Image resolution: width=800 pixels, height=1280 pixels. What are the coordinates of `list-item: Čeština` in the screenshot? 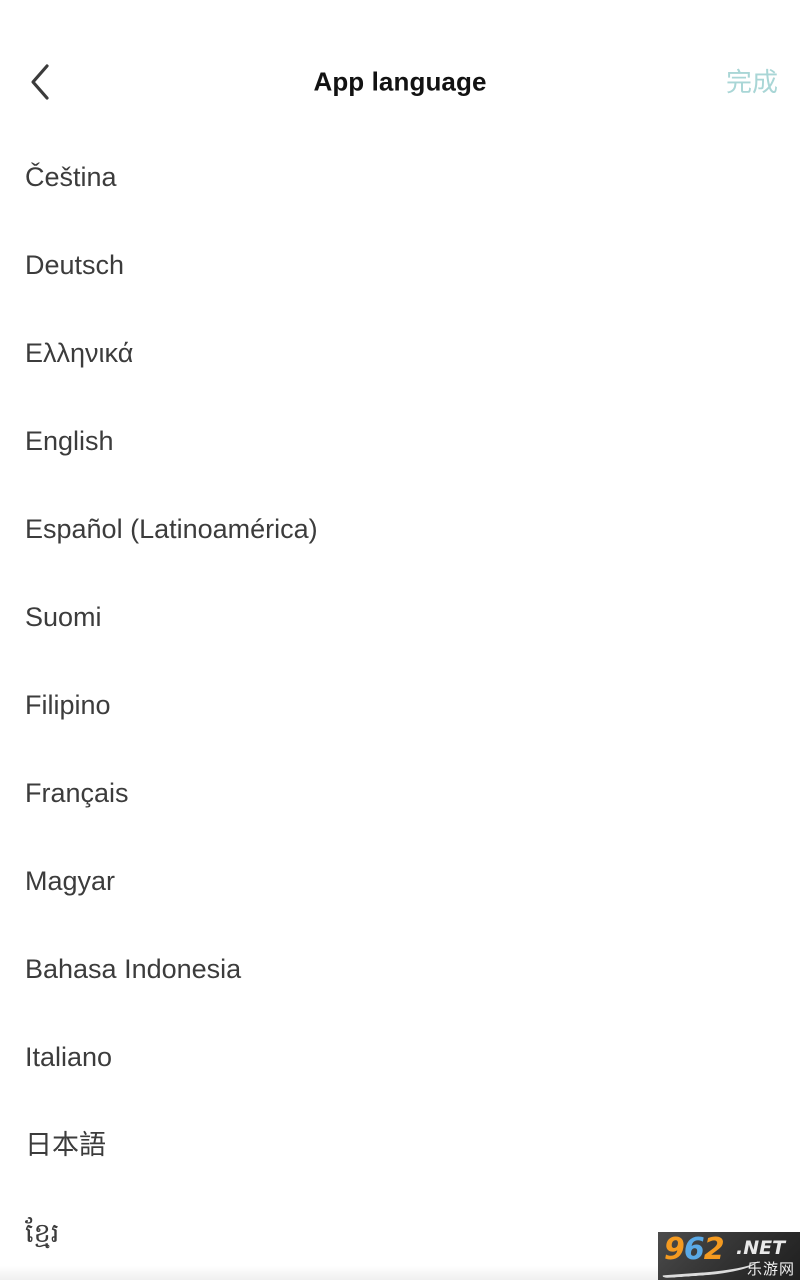 It's located at (400, 178).